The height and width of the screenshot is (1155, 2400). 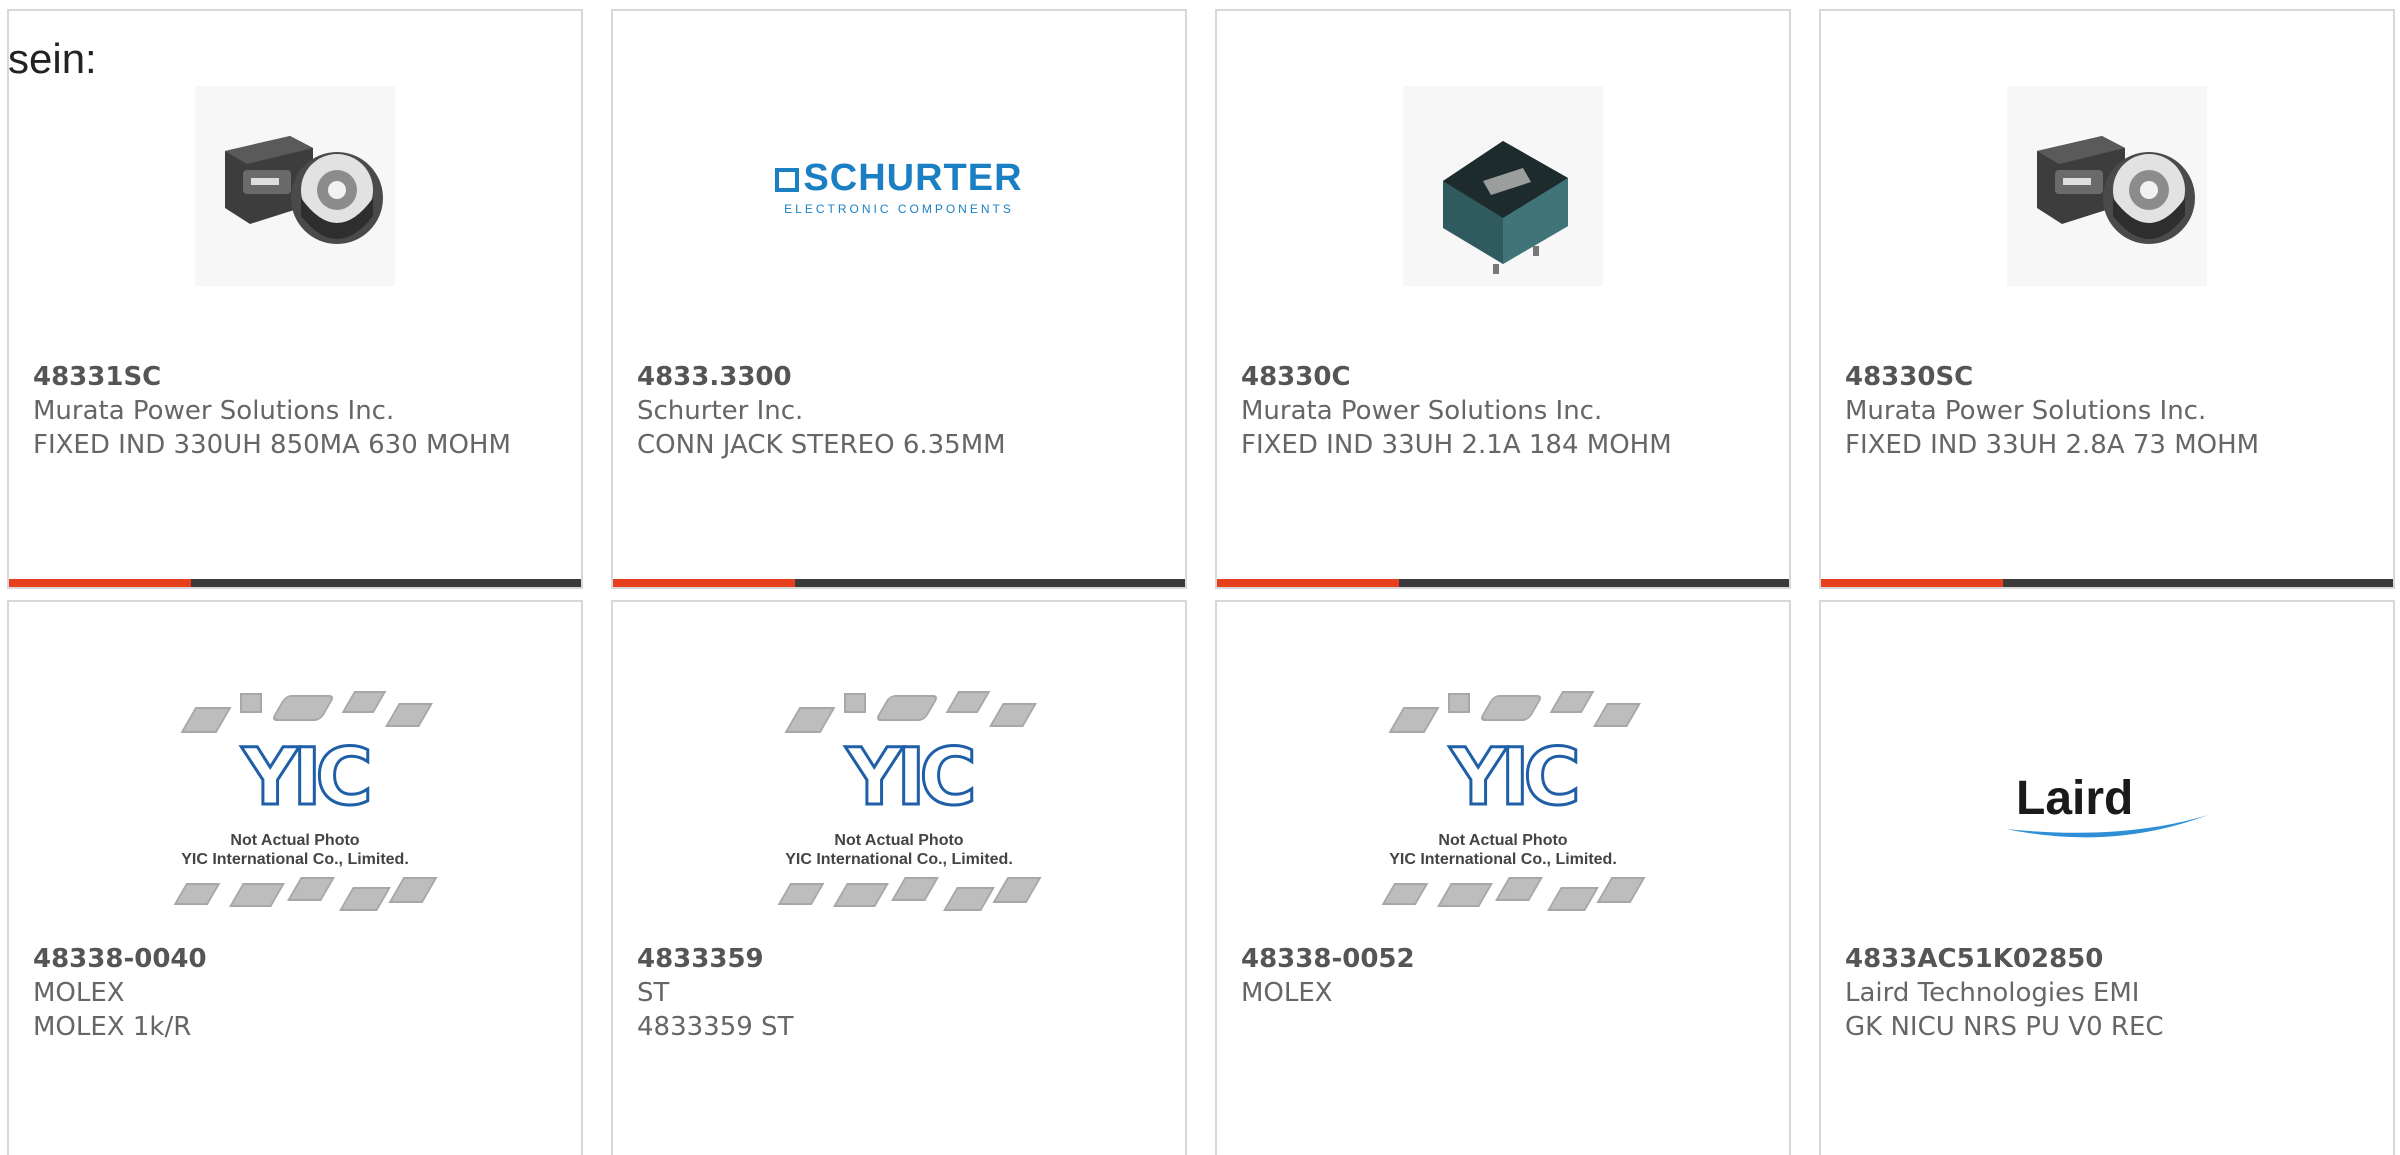 What do you see at coordinates (295, 959) in the screenshot?
I see `part-number: 48338-0040` at bounding box center [295, 959].